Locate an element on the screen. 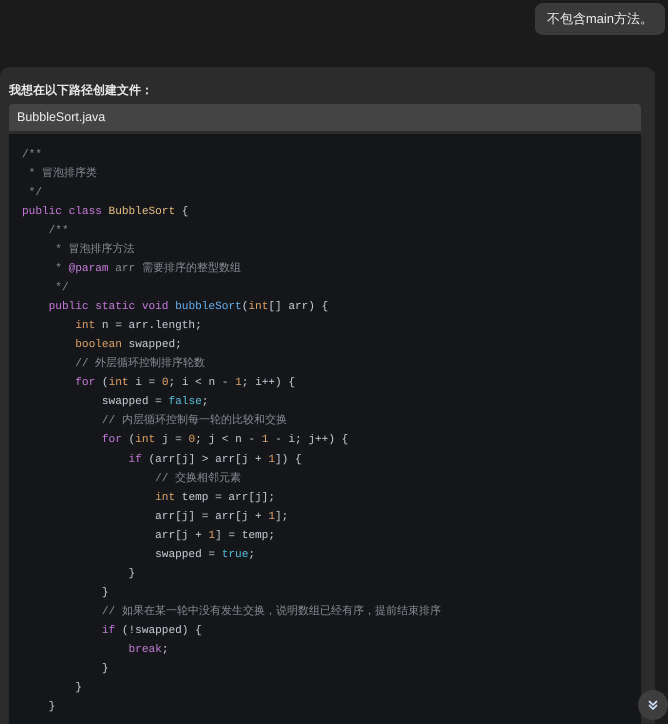 This screenshot has height=724, width=668. code-line: break; is located at coordinates (148, 650).